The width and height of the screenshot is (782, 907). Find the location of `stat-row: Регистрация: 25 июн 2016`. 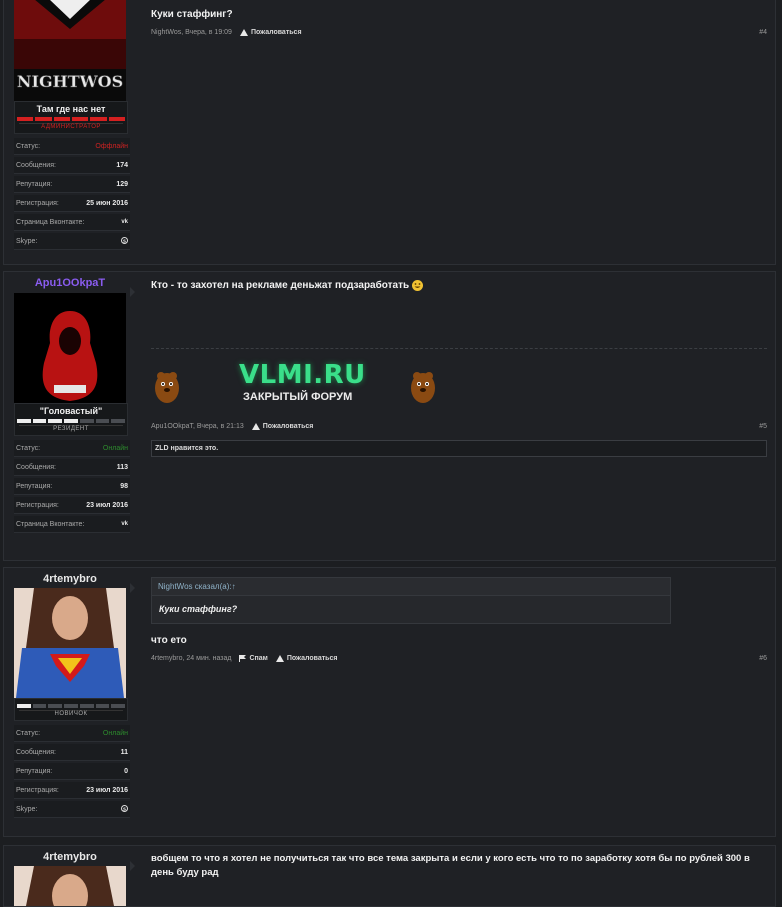

stat-row: Регистрация: 25 июн 2016 is located at coordinates (72, 203).